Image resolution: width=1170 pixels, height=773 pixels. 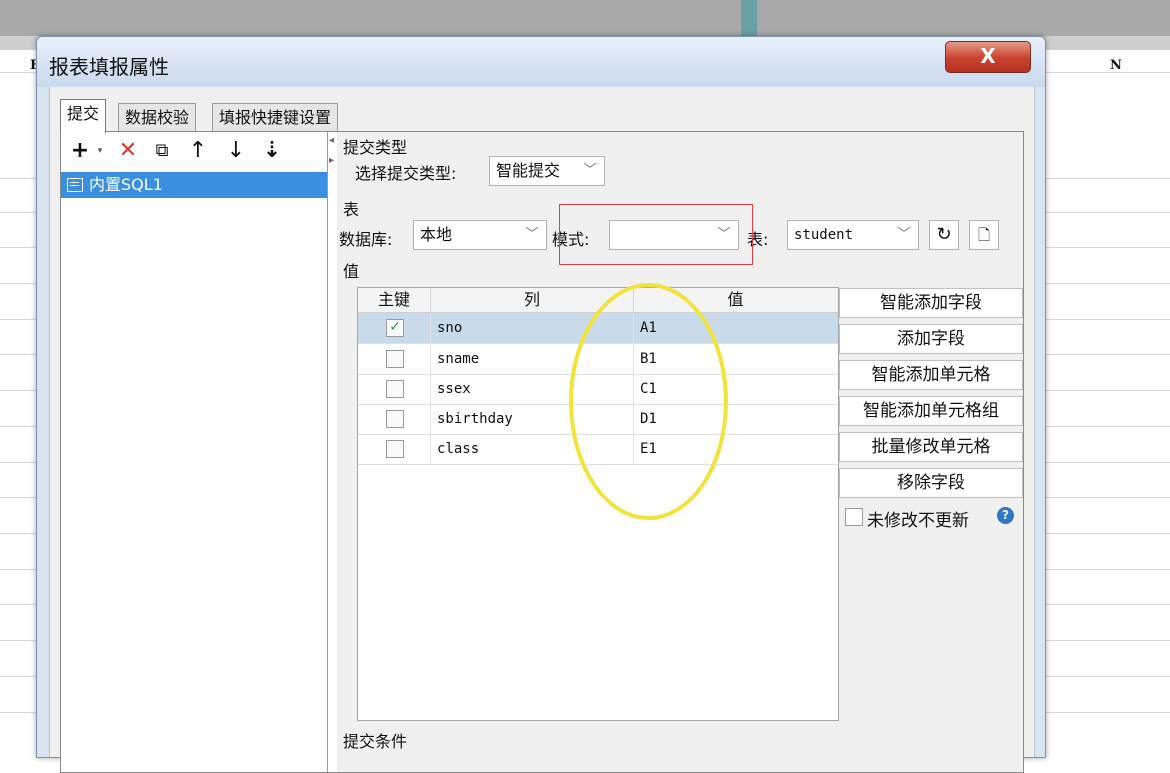 I want to click on dialog-title: 报表填报属性, so click(x=109, y=67).